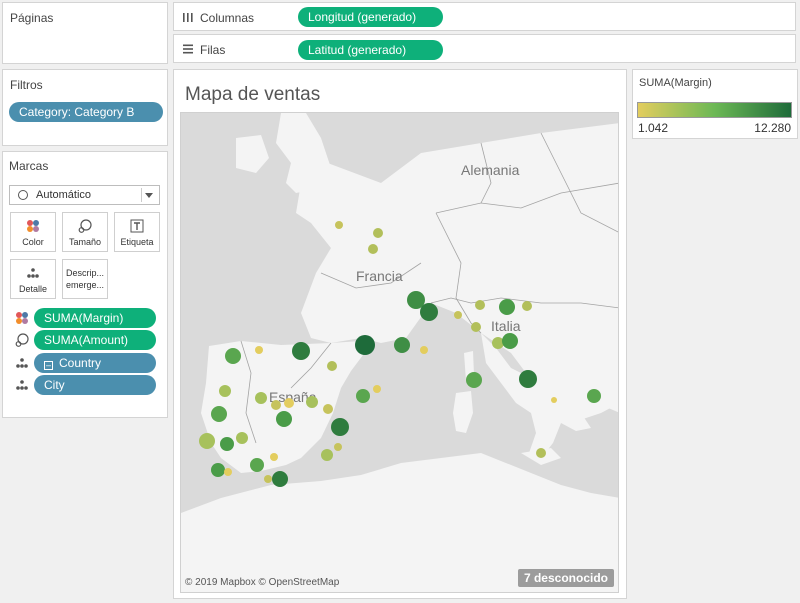 This screenshot has height=603, width=800. Describe the element at coordinates (95, 318) in the screenshot. I see `mark-pill-margin: SUMA(Margin)` at that location.